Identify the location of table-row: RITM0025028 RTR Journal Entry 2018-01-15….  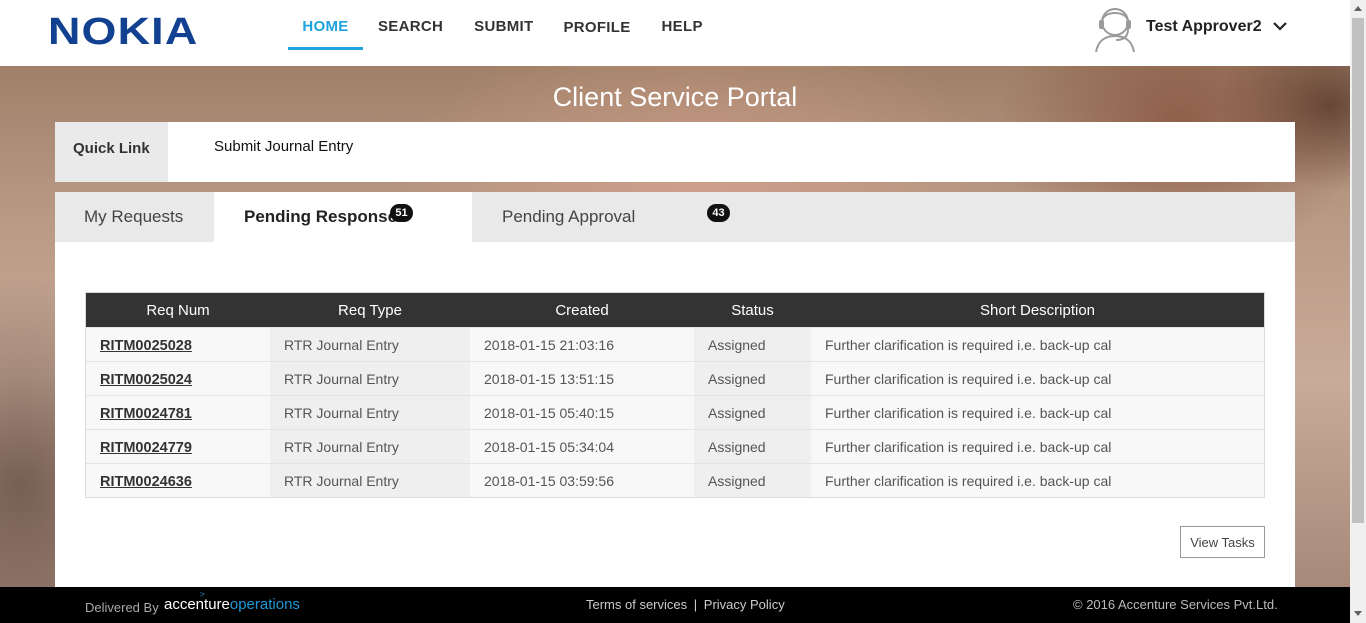
(675, 344).